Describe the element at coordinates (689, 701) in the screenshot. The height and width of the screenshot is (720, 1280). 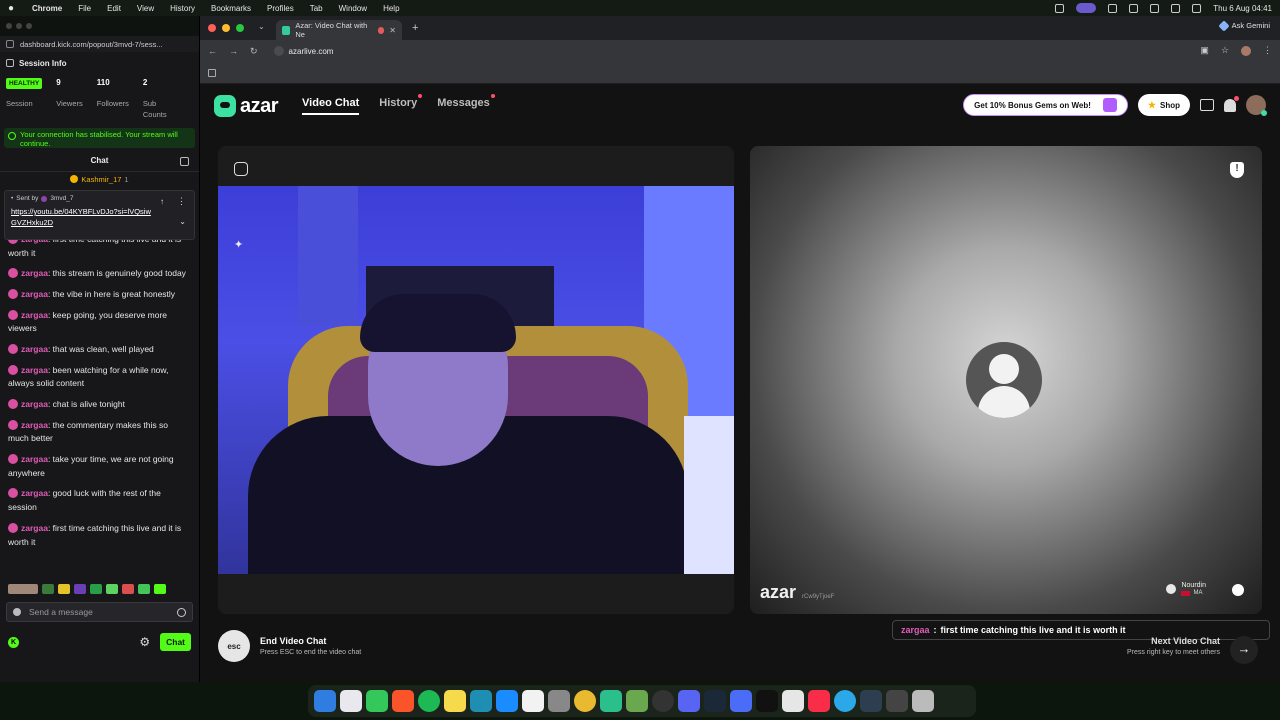
I see `discord-icon` at that location.